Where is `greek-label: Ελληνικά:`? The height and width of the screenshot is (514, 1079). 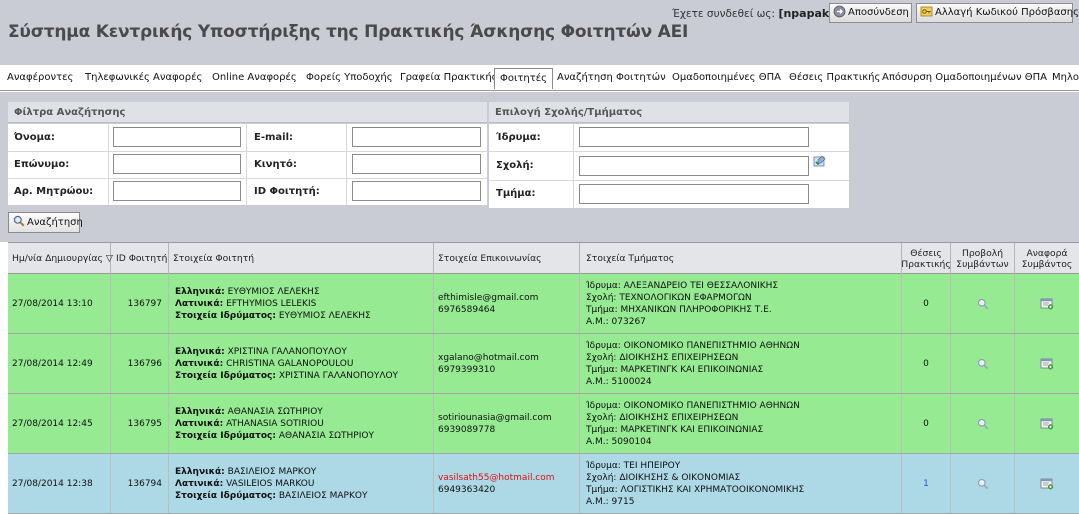
greek-label: Ελληνικά: is located at coordinates (200, 351).